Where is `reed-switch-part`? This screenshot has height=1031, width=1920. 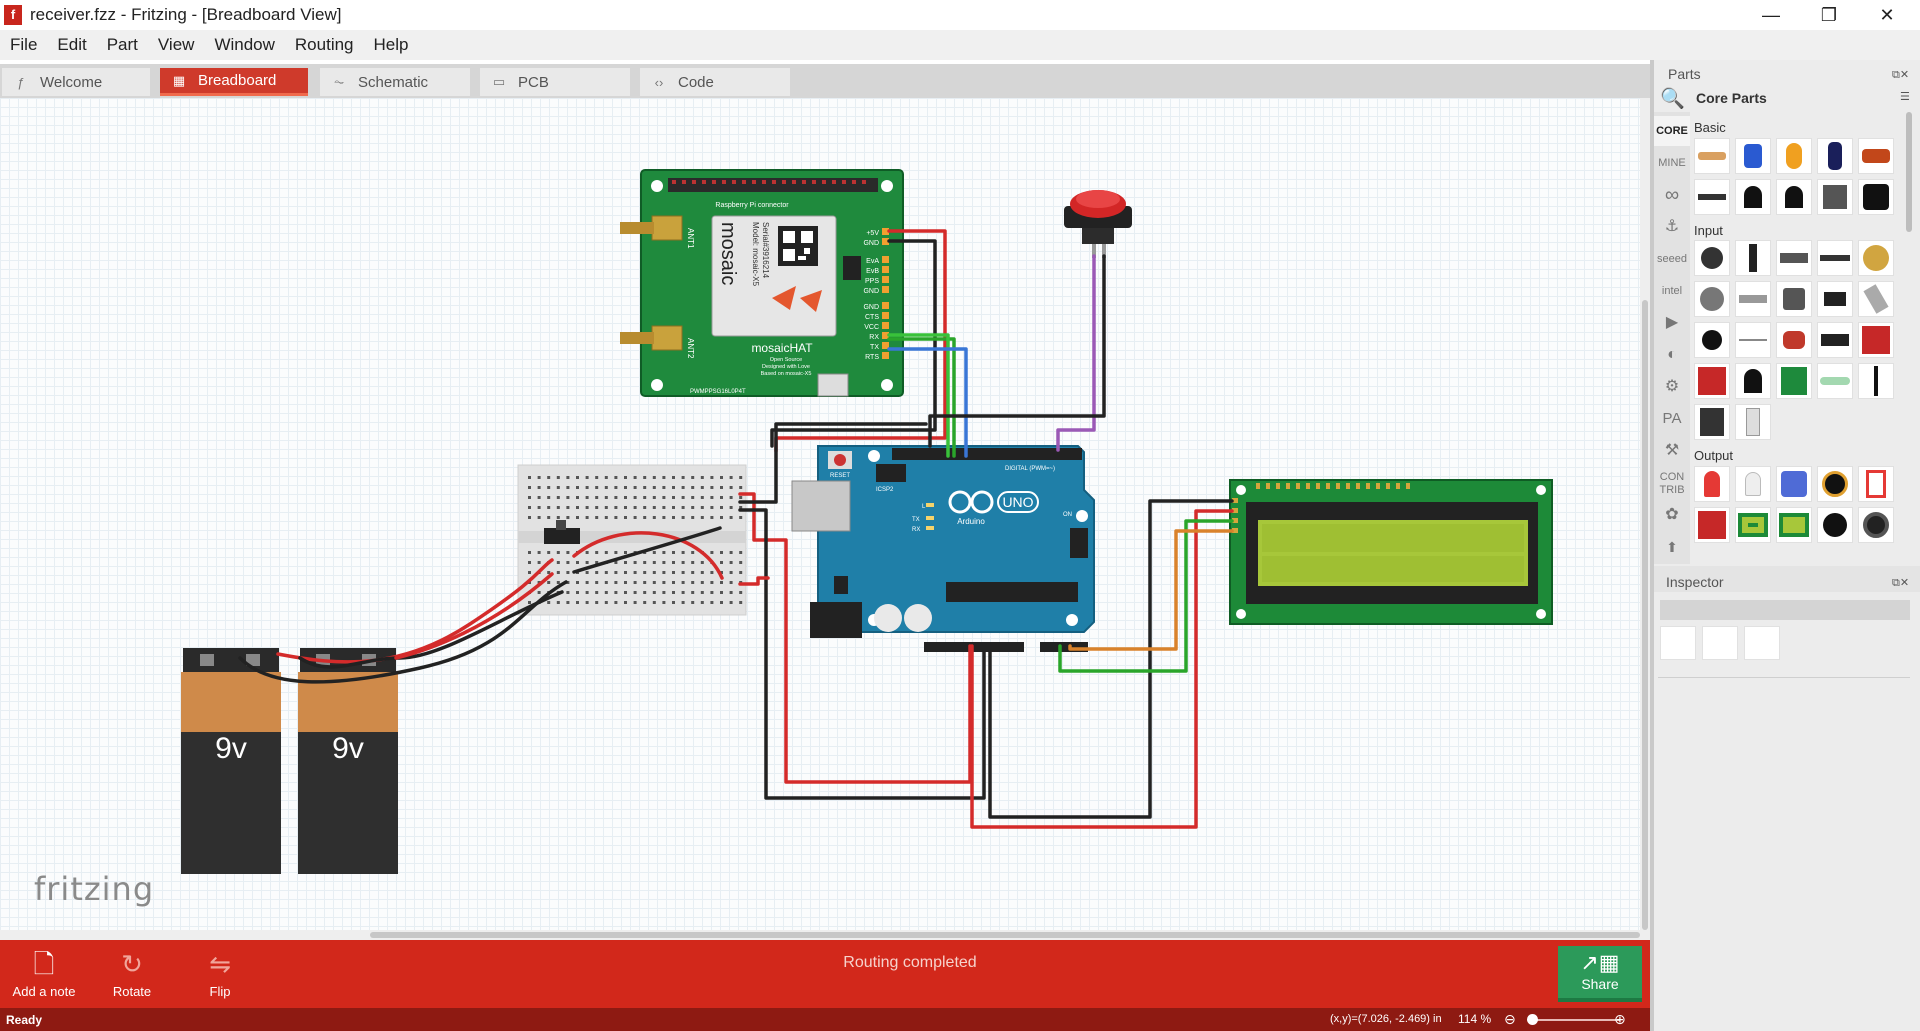
reed-switch-part is located at coordinates (1753, 299).